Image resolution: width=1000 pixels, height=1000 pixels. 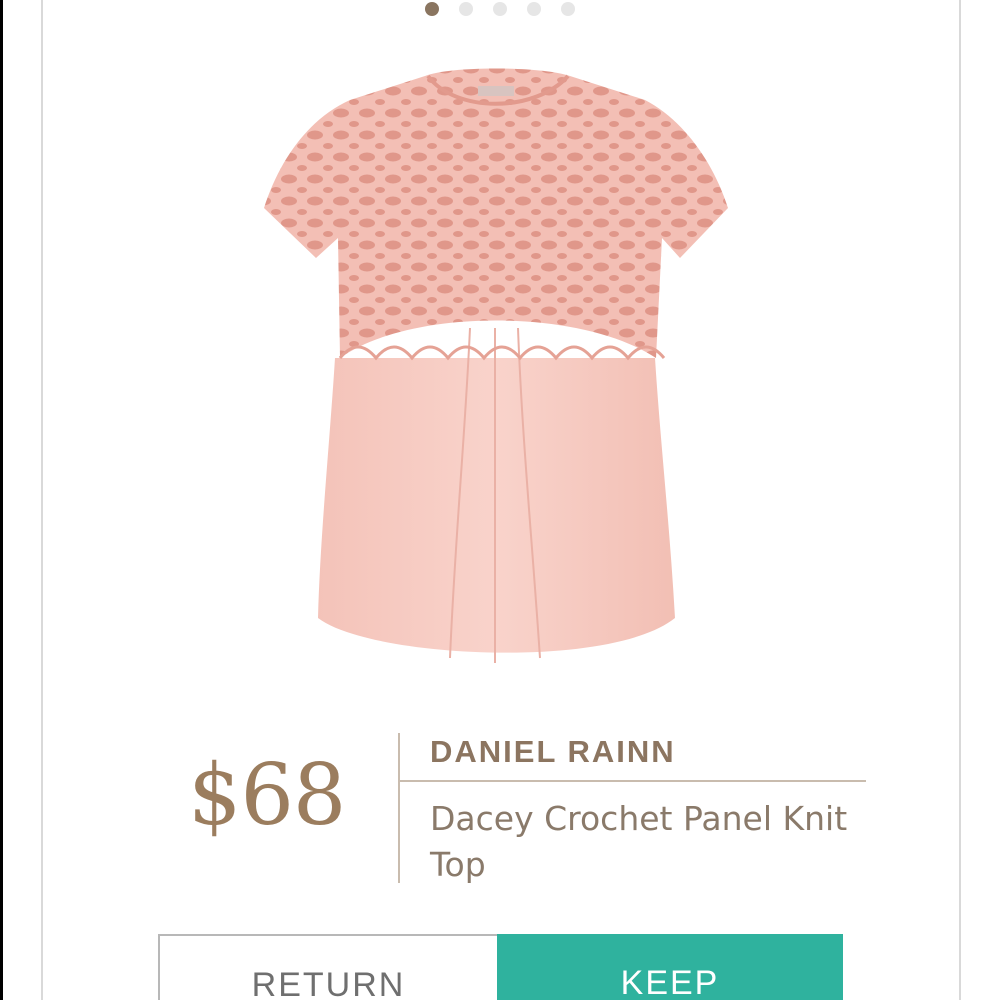 I want to click on keep-button: KEEP, so click(x=670, y=967).